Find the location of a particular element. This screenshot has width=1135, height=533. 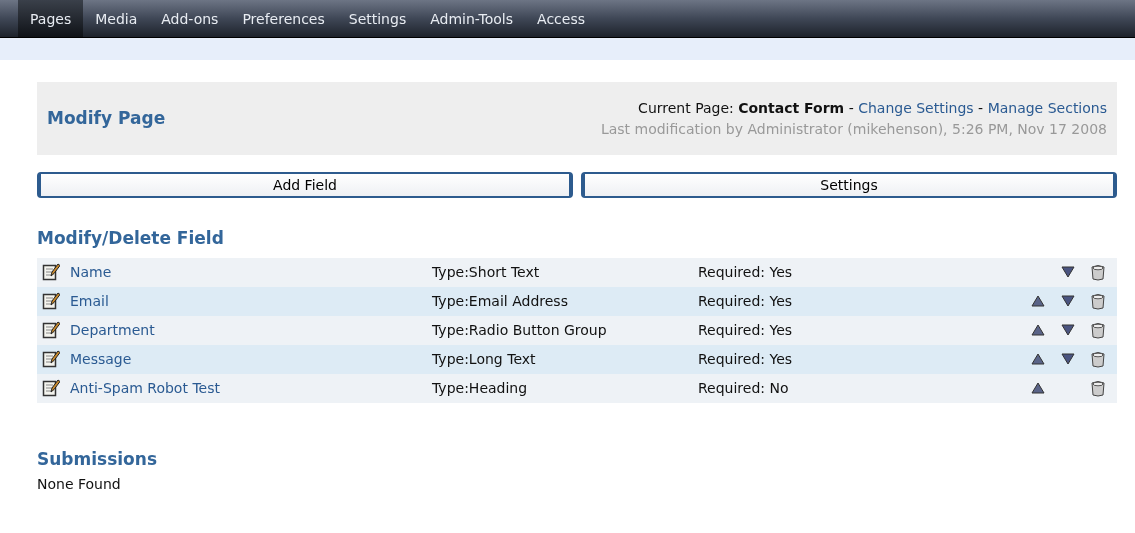

last-modification-text: Last modification by Administrator (mikehenson), 5:26 PM, Nov 17 2008 is located at coordinates (853, 129).